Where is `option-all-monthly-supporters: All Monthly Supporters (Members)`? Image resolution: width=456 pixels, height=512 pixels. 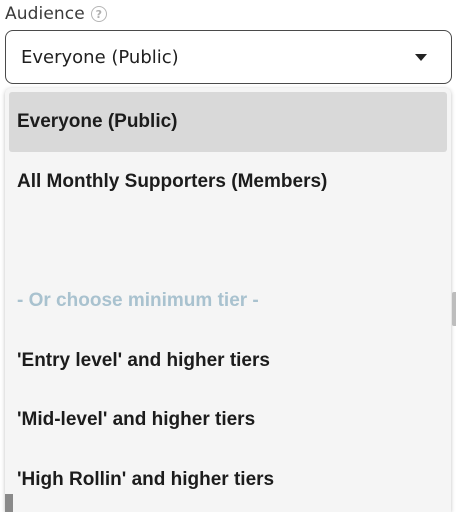 option-all-monthly-supporters: All Monthly Supporters (Members) is located at coordinates (228, 182).